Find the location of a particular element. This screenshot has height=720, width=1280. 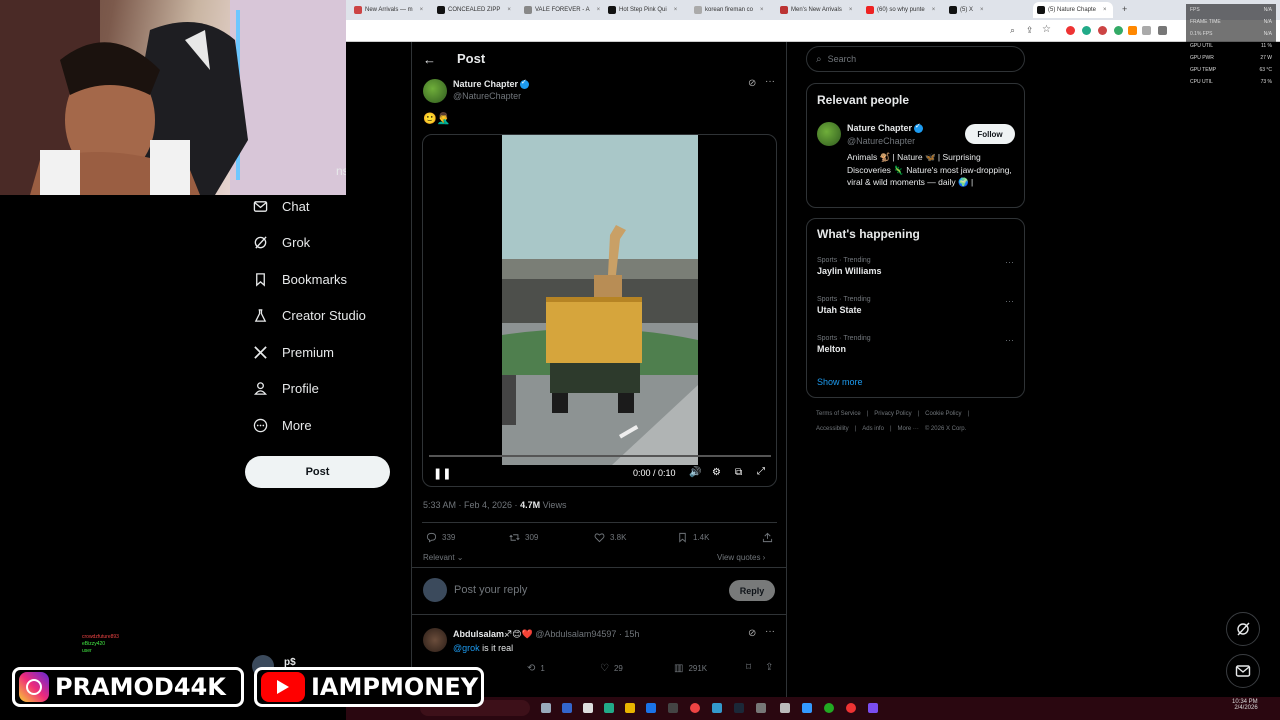

nav-item-profile: Profile is located at coordinates (286, 388).